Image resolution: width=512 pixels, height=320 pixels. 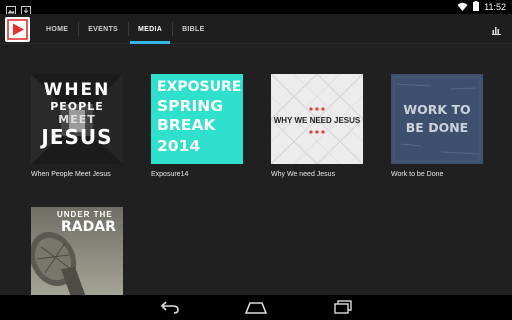 I want to click on art-line-3: MEET, so click(x=77, y=119).